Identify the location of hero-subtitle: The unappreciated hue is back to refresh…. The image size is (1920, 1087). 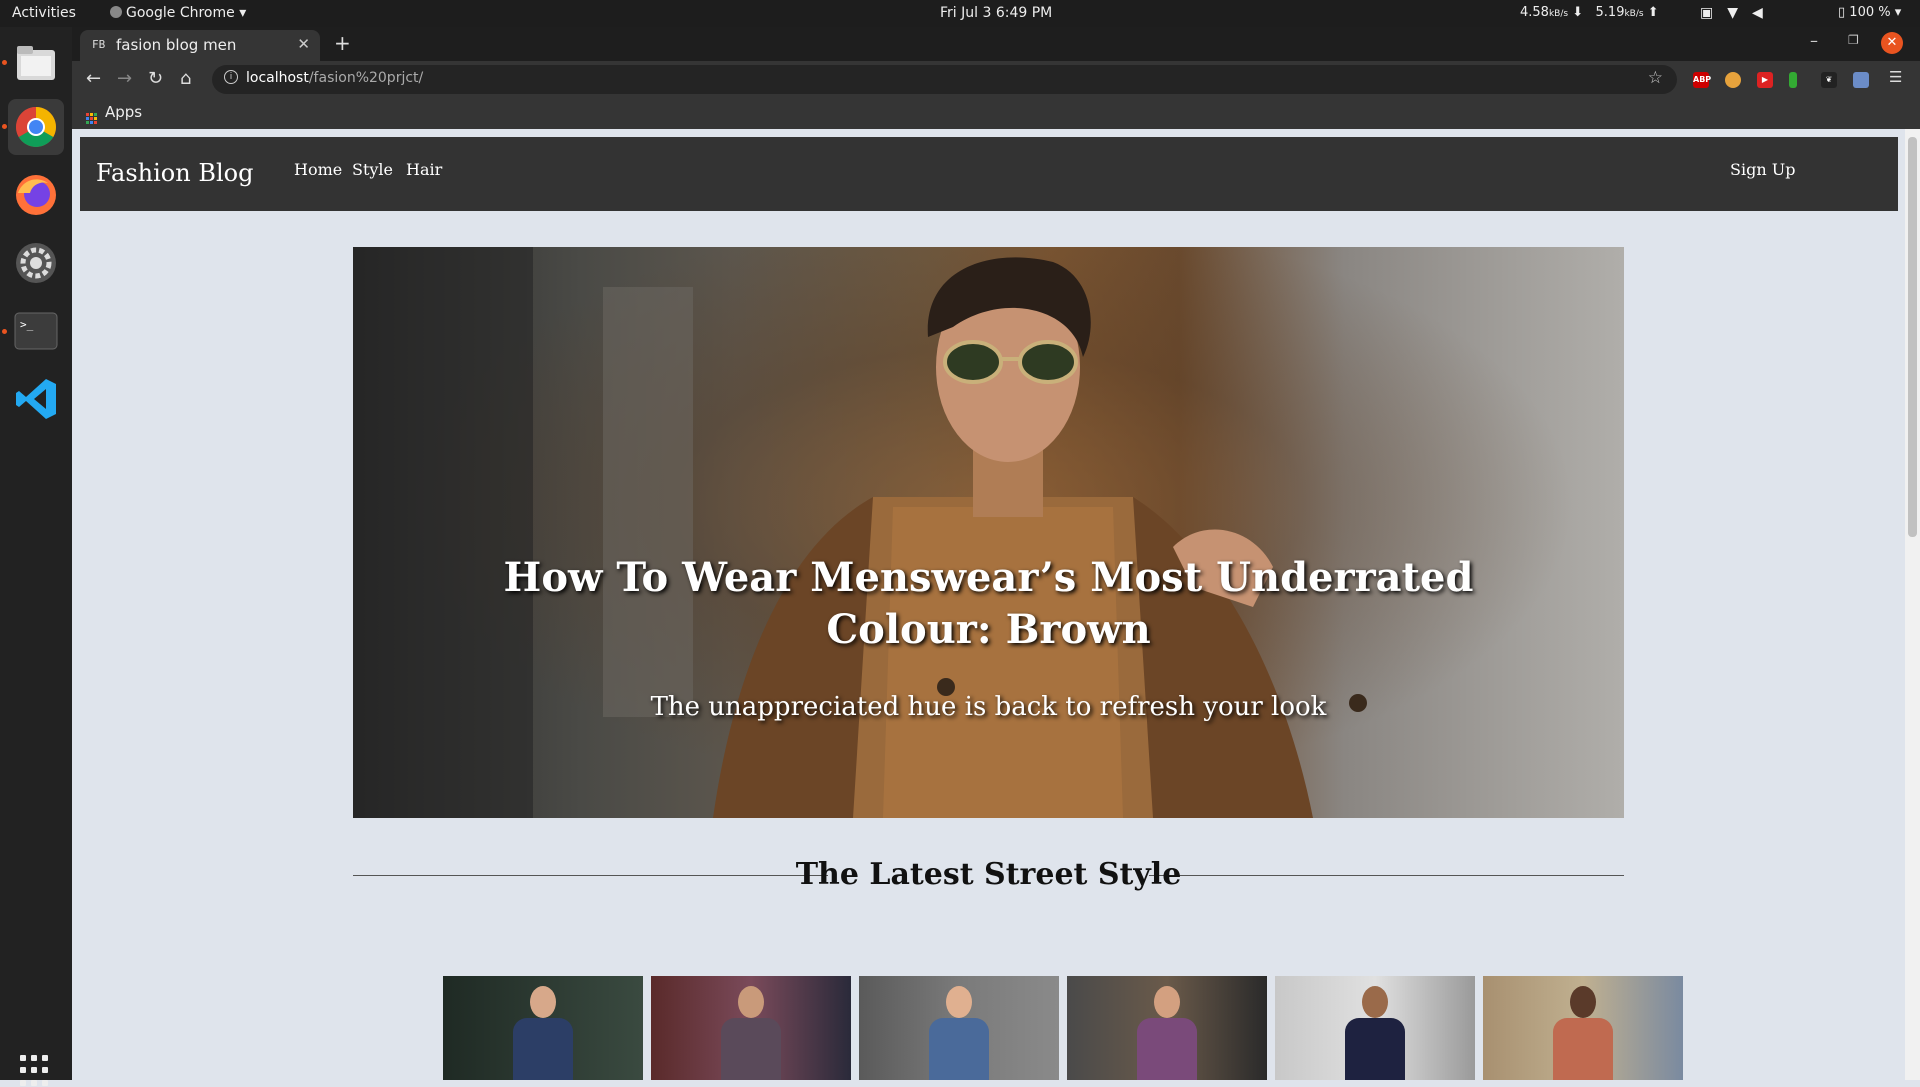
(988, 707).